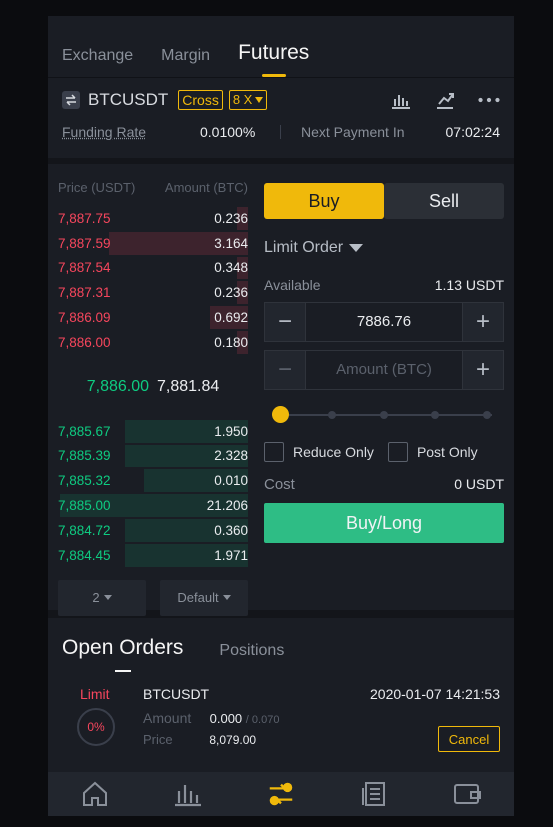  I want to click on ask-row: 7,886.00 0.180, so click(153, 342).